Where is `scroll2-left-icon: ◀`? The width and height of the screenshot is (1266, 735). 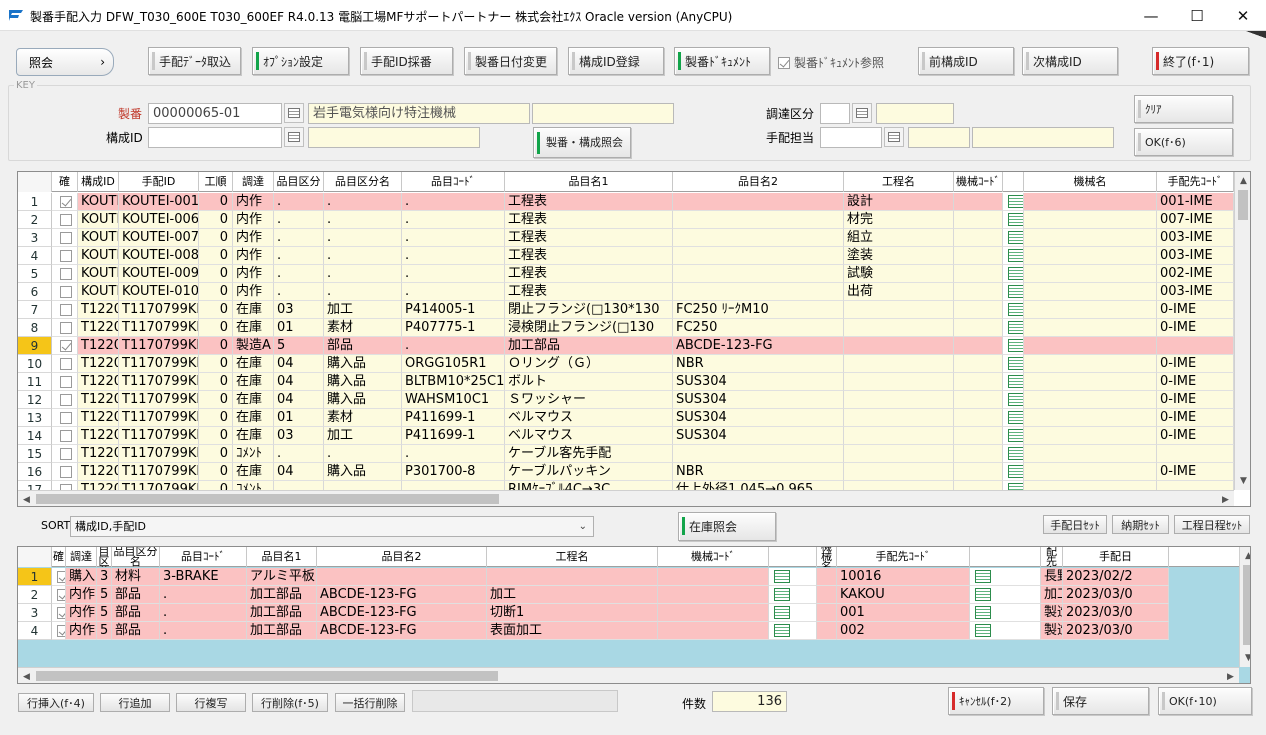
scroll2-left-icon: ◀ is located at coordinates (26, 675).